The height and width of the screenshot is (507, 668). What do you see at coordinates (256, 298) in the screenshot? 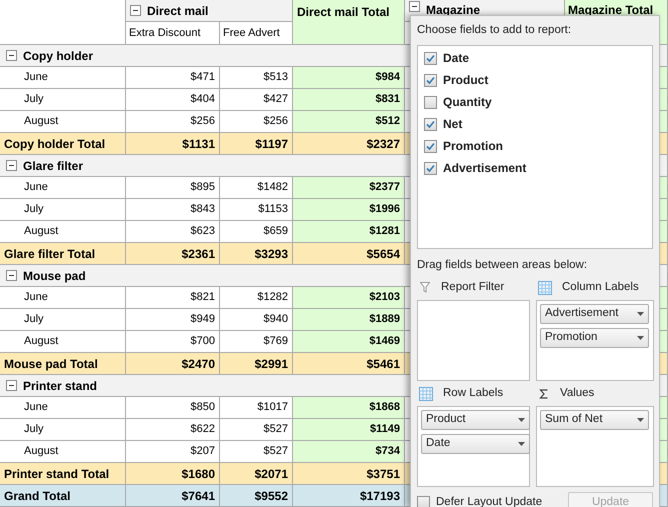
I see `table-cell: $1282` at bounding box center [256, 298].